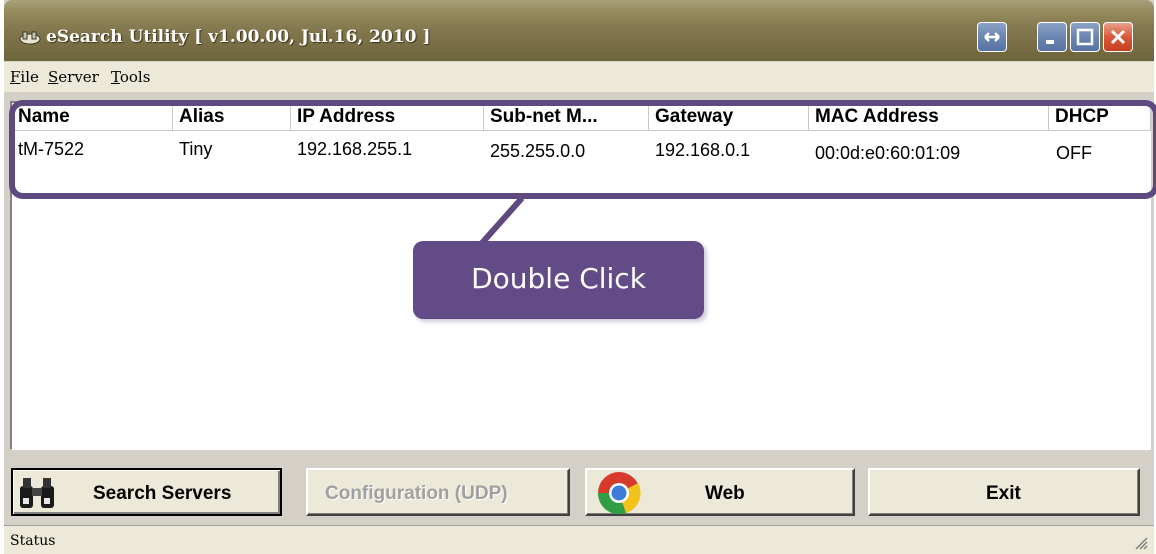 The width and height of the screenshot is (1156, 554). I want to click on close-icon, so click(1118, 37).